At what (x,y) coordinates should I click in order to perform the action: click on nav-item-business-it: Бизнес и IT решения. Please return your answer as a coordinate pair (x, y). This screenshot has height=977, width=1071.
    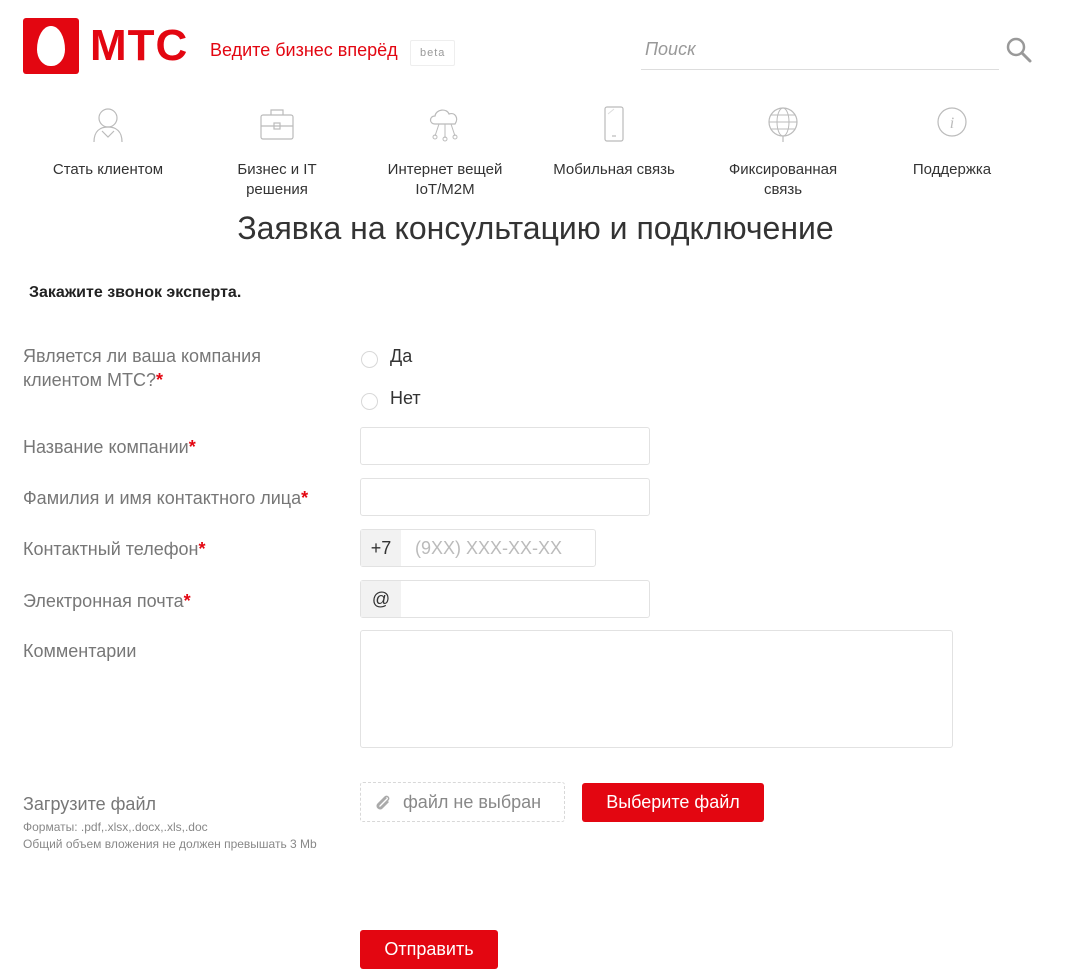
    Looking at the image, I should click on (277, 150).